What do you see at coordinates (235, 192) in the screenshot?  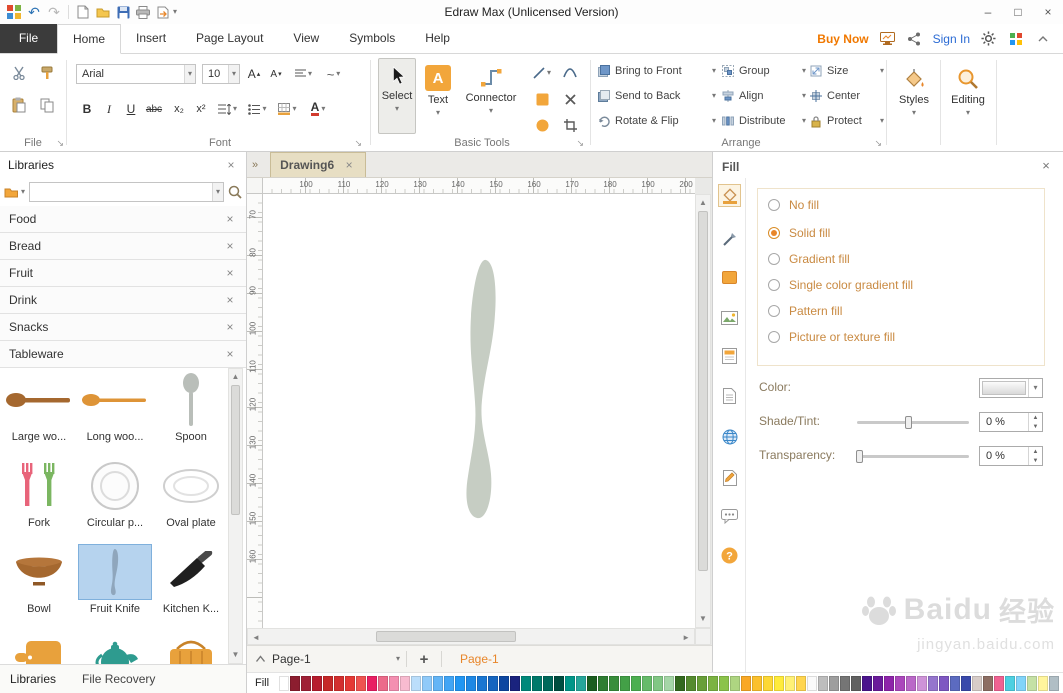 I see `search-icon` at bounding box center [235, 192].